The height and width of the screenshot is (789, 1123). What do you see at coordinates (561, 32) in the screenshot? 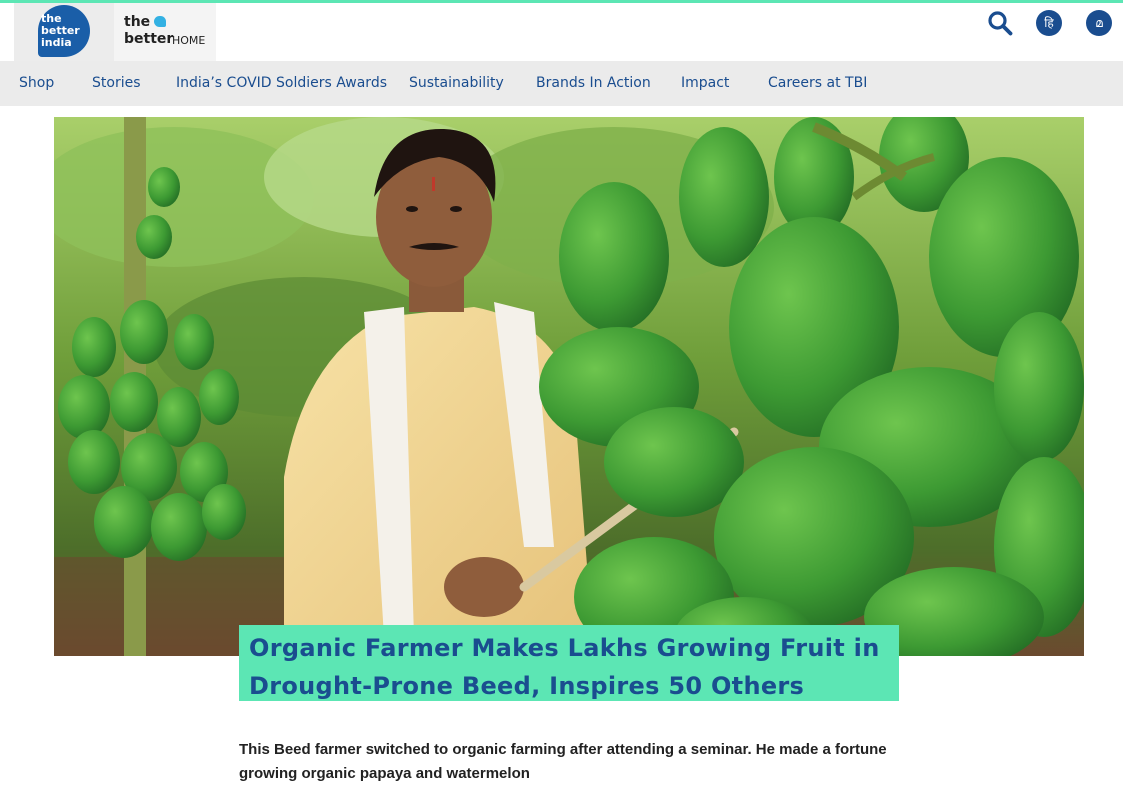
I see `site-header: the better india the better HOME हि മ` at bounding box center [561, 32].